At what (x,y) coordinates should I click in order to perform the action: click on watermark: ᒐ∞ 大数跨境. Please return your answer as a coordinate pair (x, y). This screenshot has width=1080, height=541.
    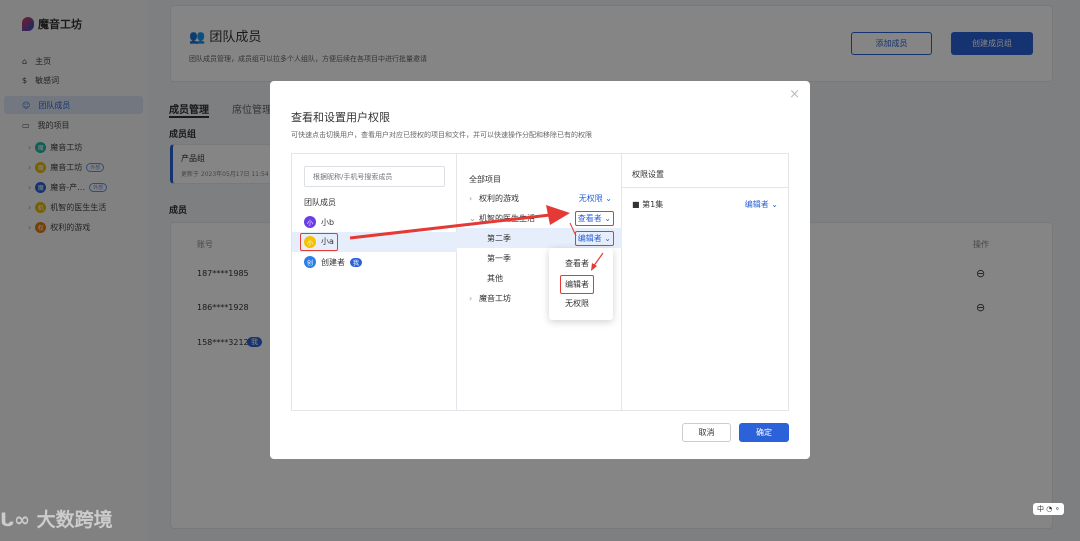
    Looking at the image, I should click on (56, 520).